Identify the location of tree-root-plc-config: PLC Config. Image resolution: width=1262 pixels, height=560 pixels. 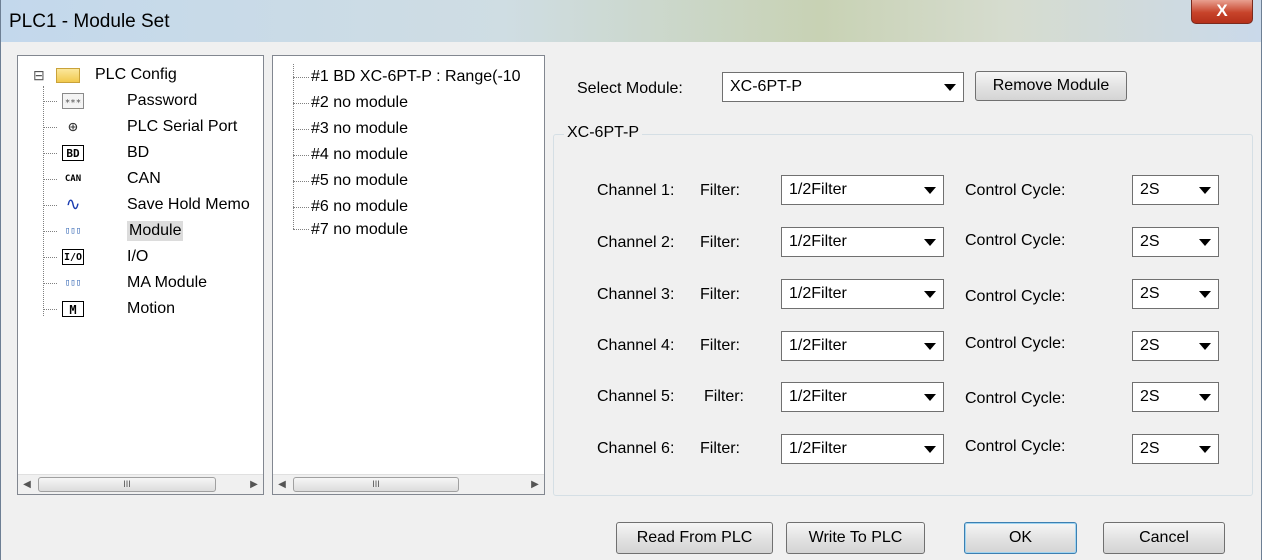
(136, 75).